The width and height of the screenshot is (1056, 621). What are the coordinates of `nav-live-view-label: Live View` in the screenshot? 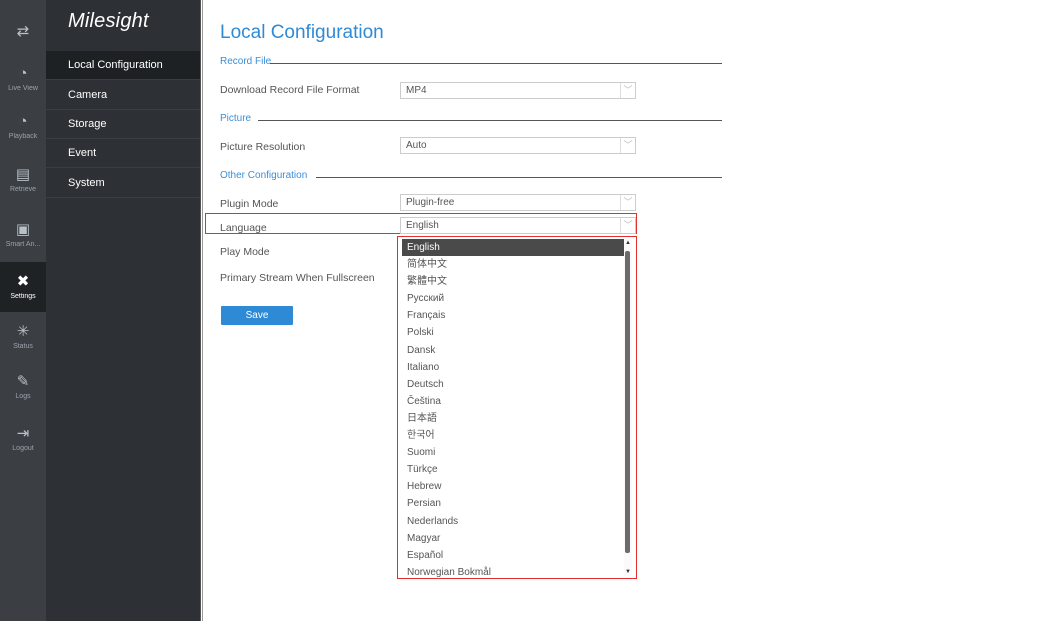 It's located at (23, 88).